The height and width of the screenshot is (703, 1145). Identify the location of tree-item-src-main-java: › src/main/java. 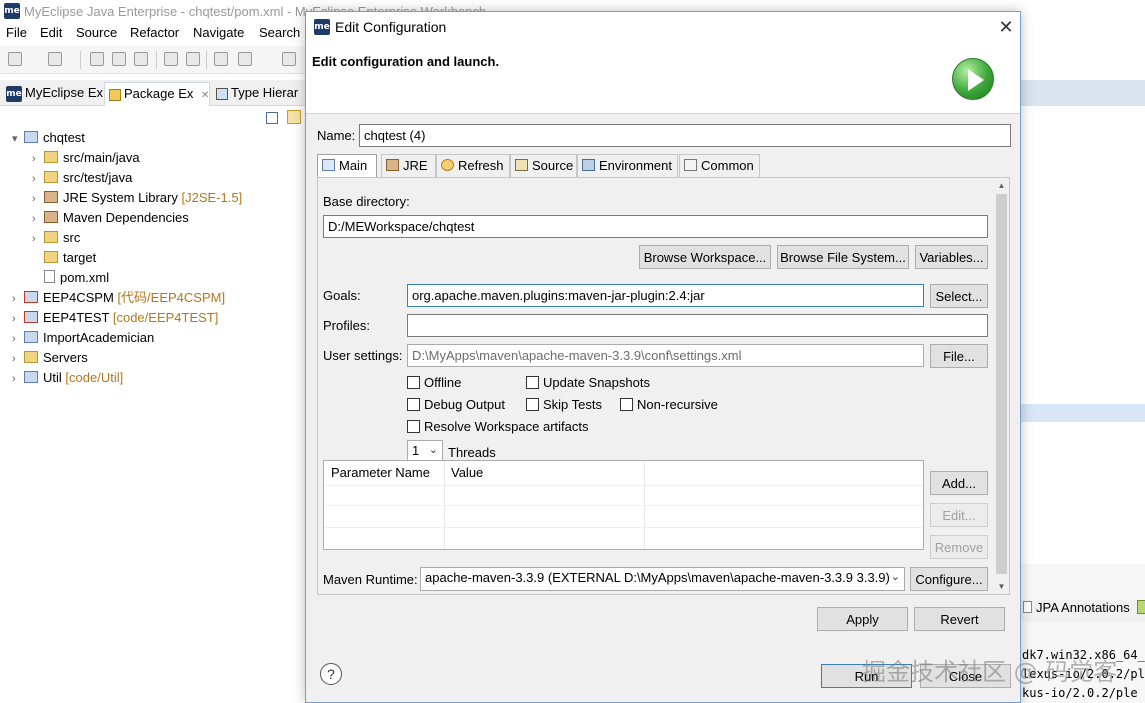
(86, 158).